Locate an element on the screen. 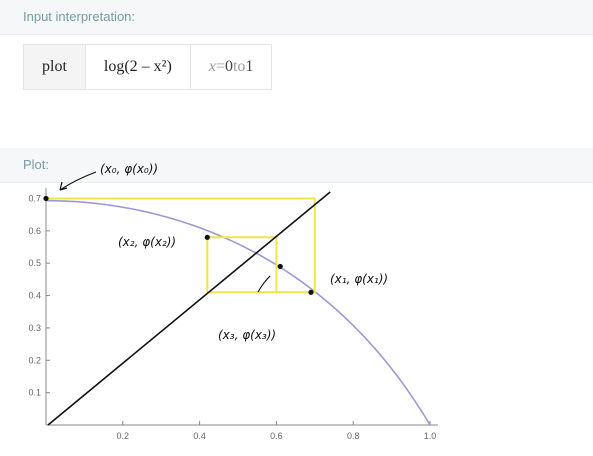 Image resolution: width=593 pixels, height=456 pixels. x-tick-label: 0.8 is located at coordinates (353, 436).